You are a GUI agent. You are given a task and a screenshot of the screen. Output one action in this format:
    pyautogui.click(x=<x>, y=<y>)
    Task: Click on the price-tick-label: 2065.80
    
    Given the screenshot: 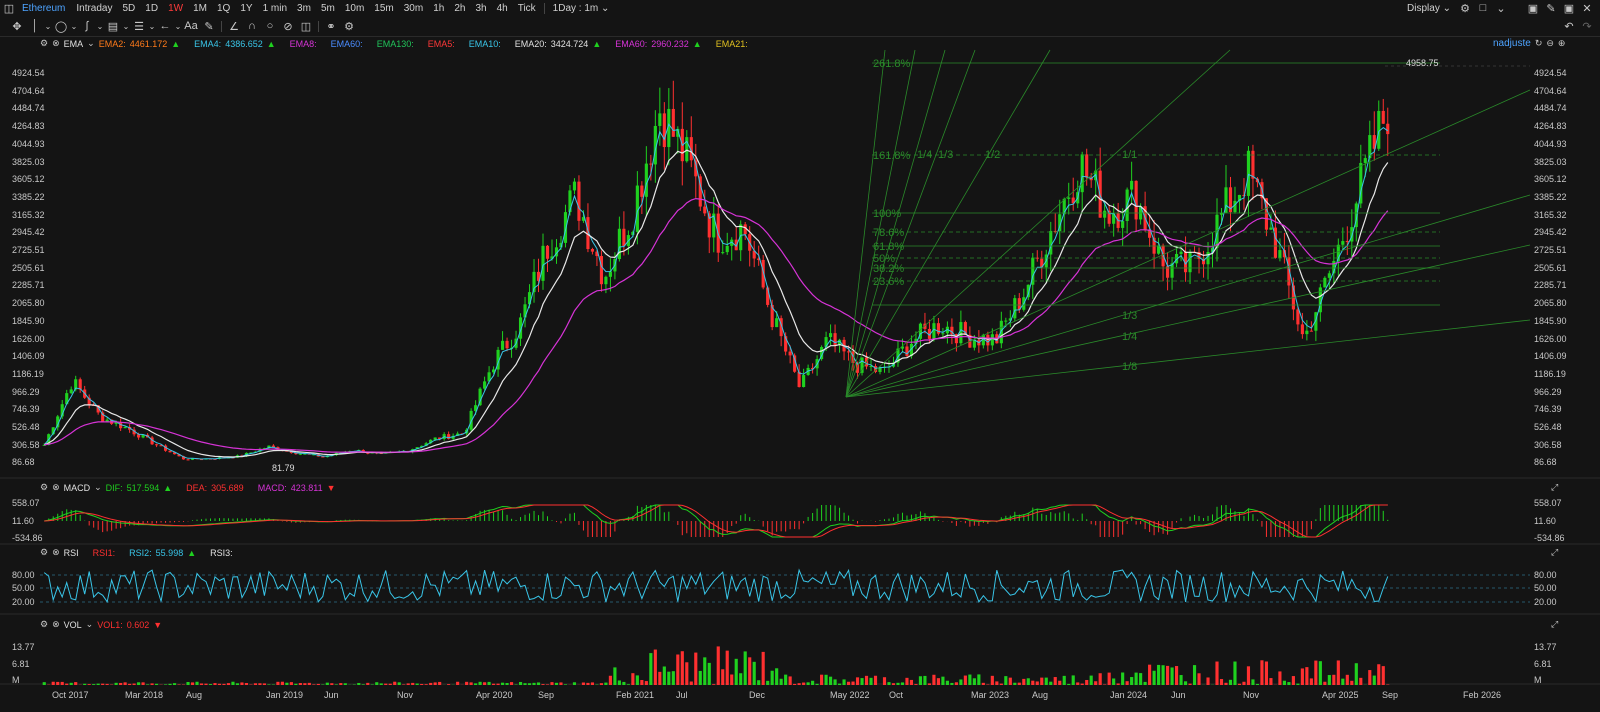 What is the action you would take?
    pyautogui.click(x=28, y=303)
    